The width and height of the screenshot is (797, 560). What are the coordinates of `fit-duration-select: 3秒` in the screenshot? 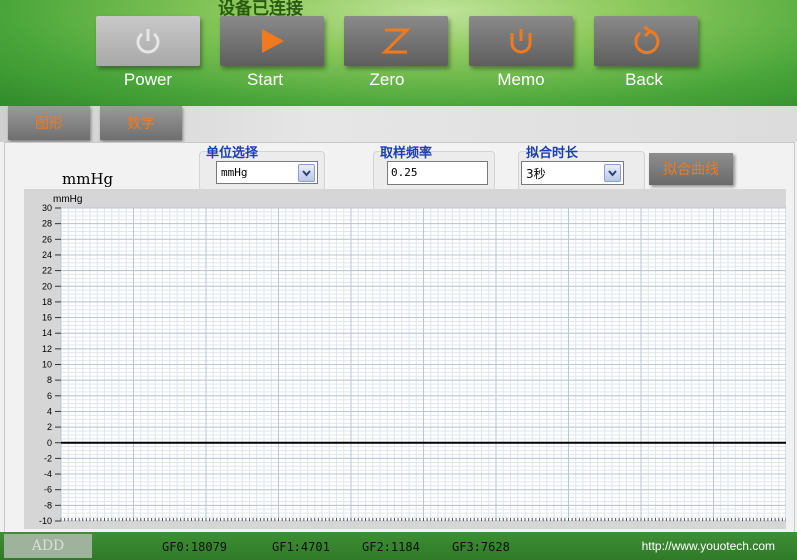 It's located at (572, 173).